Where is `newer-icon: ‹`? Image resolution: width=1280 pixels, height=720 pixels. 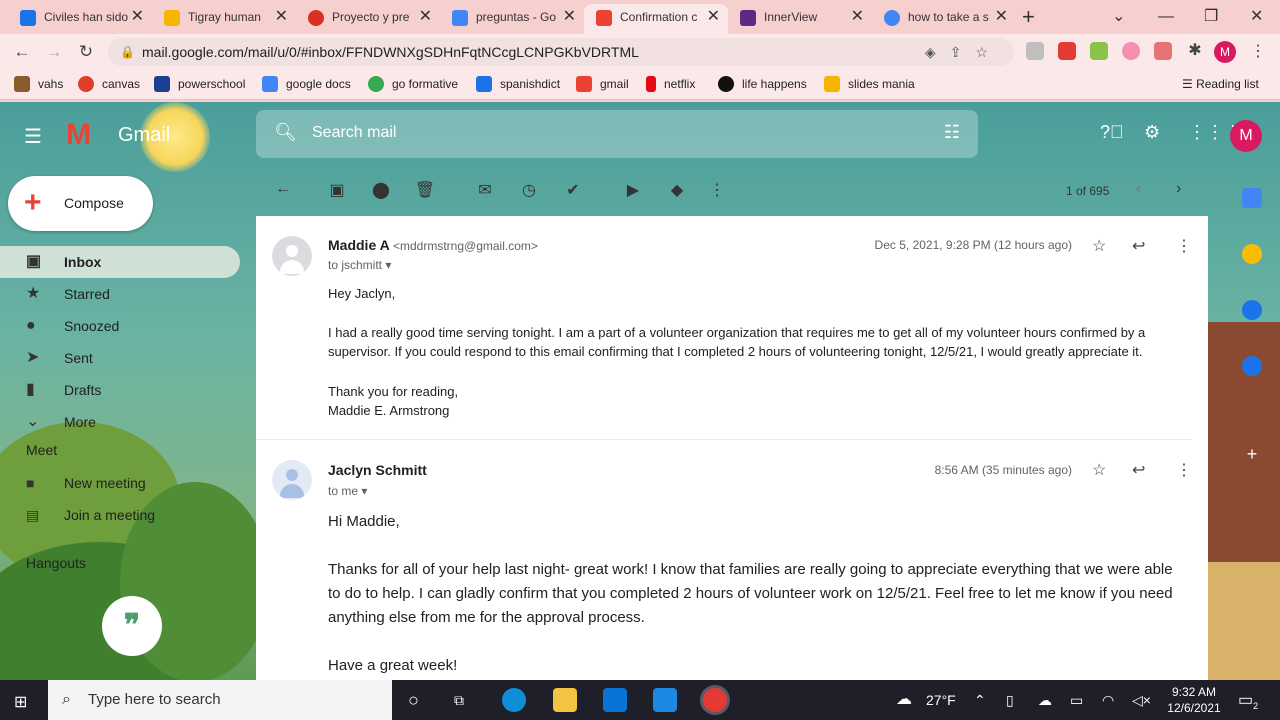 newer-icon: ‹ is located at coordinates (1138, 189).